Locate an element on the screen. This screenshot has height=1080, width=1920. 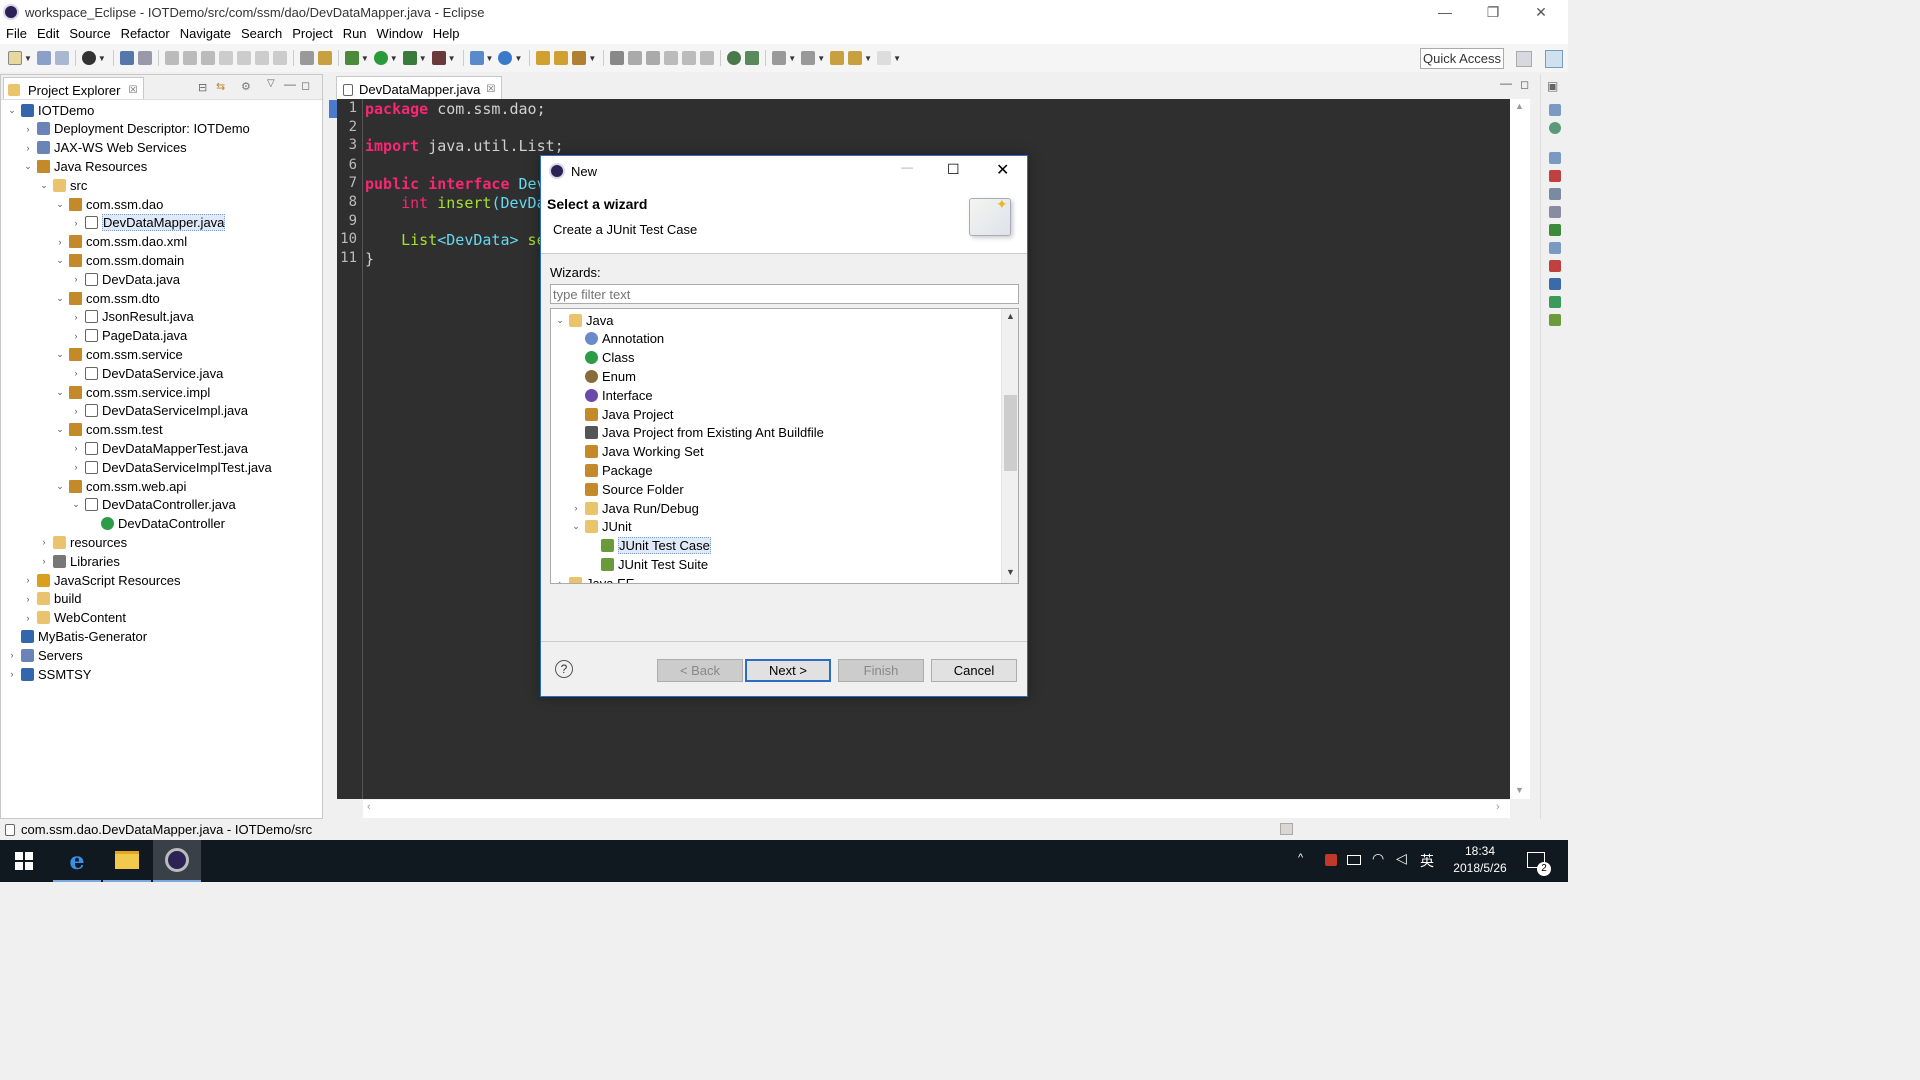
tree-item: › SSMTSY is located at coordinates (49, 674).